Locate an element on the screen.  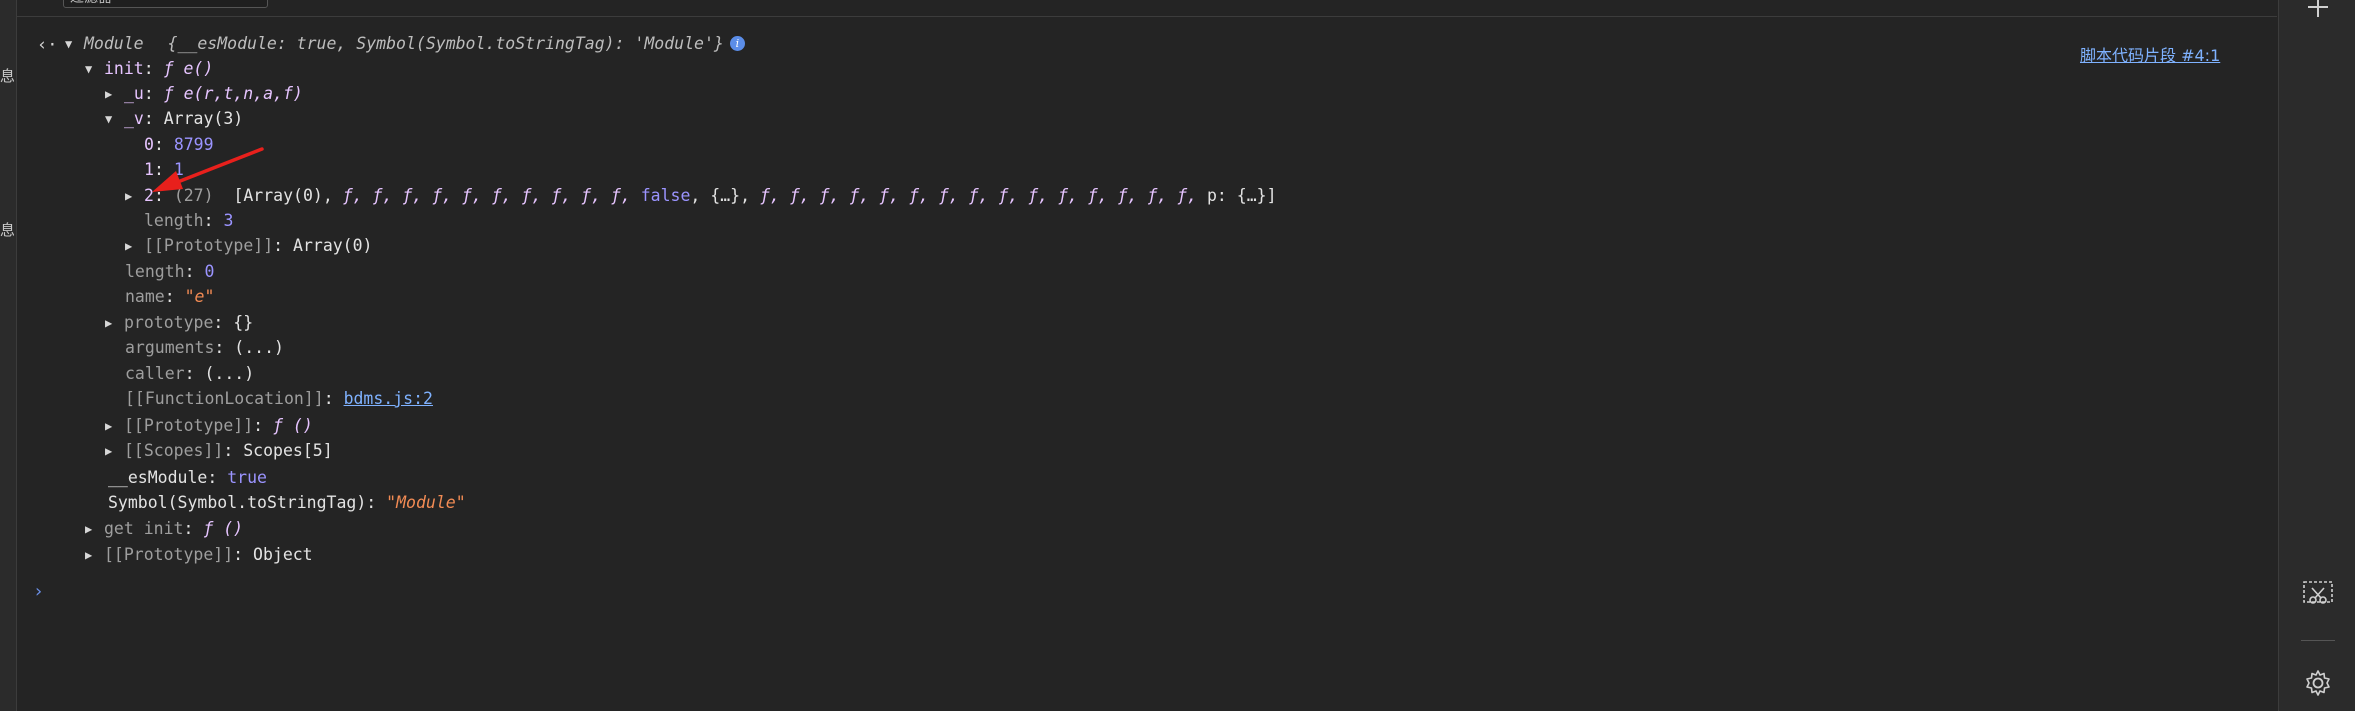
property-u: ▶ _u: ƒ e(r,t,n,a,f) is located at coordinates (204, 94).